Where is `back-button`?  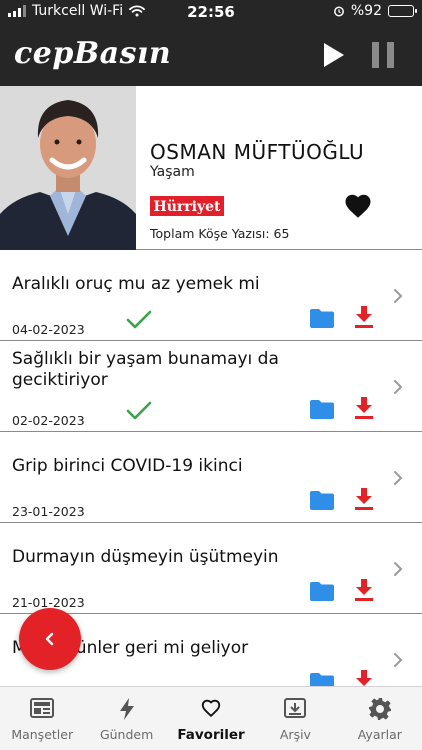 back-button is located at coordinates (50, 639).